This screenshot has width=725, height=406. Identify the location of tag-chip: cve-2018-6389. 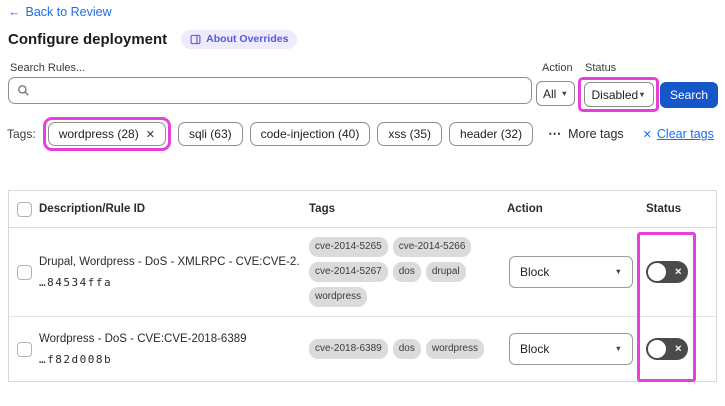
(348, 349).